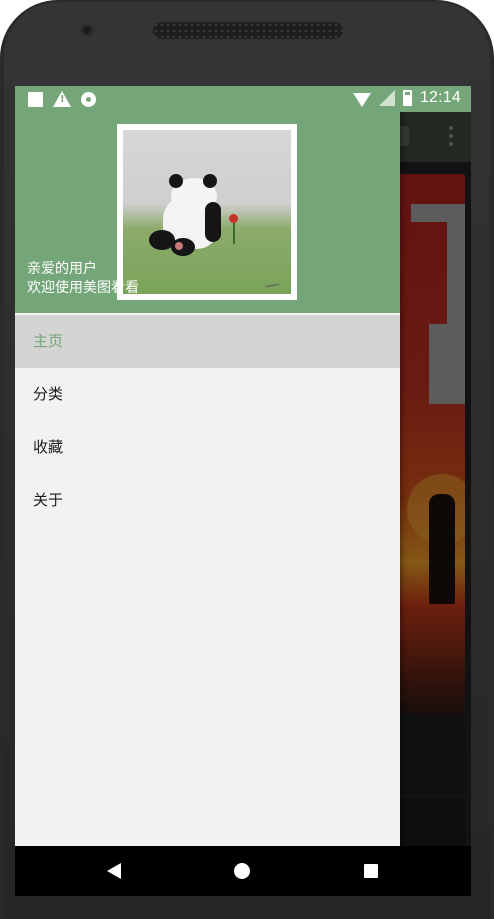  What do you see at coordinates (371, 871) in the screenshot?
I see `recents-icon` at bounding box center [371, 871].